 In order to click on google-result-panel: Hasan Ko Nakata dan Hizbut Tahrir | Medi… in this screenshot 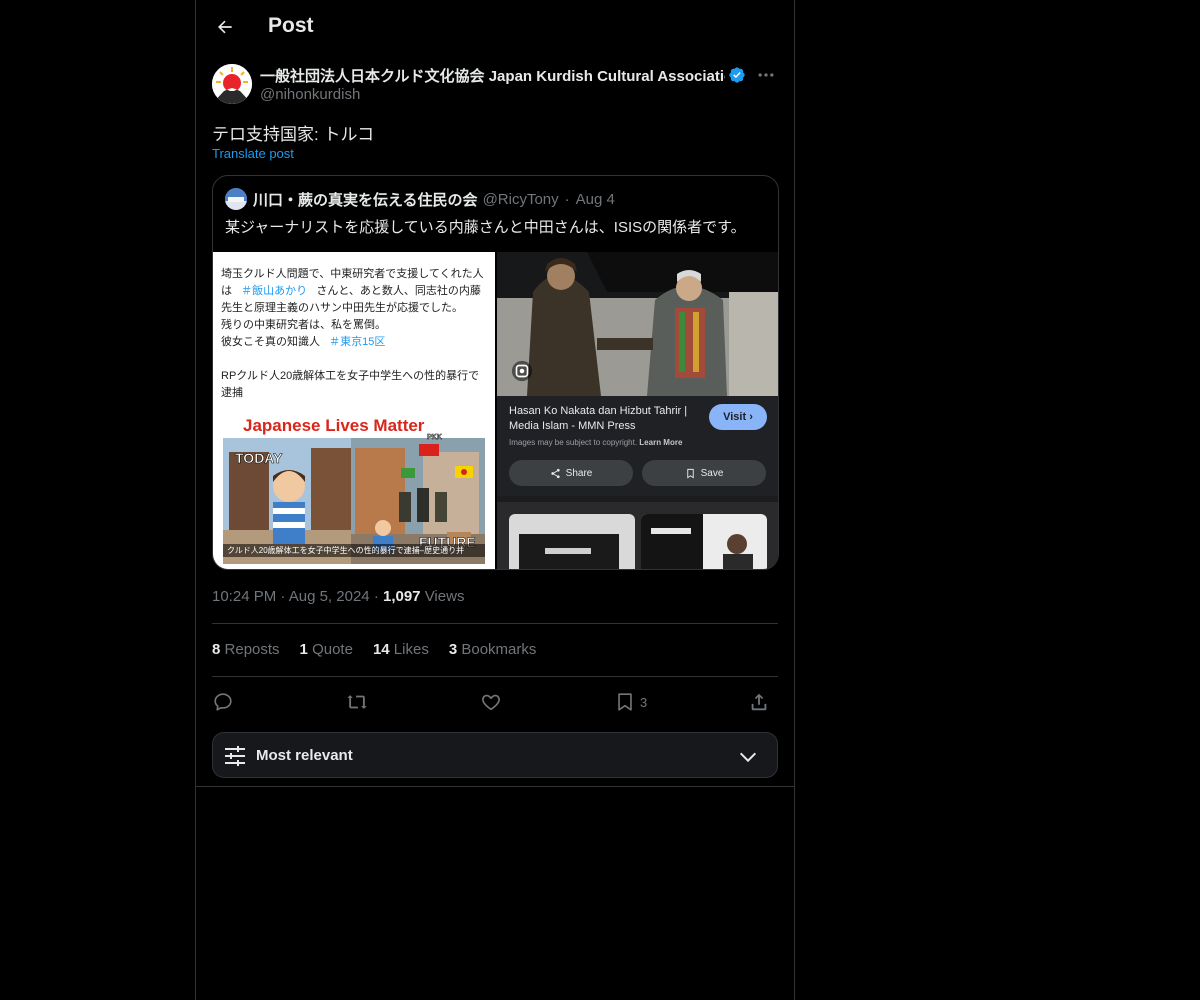, I will do `click(637, 446)`.